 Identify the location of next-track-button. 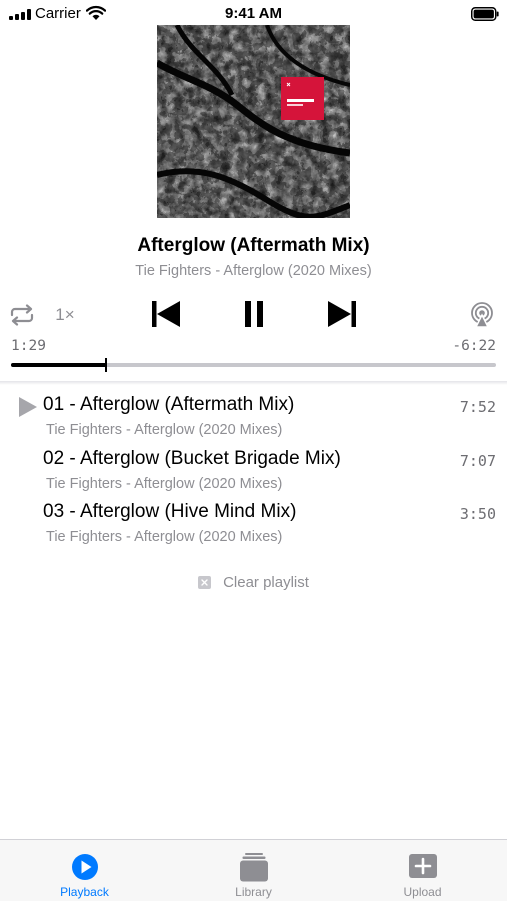
(342, 314).